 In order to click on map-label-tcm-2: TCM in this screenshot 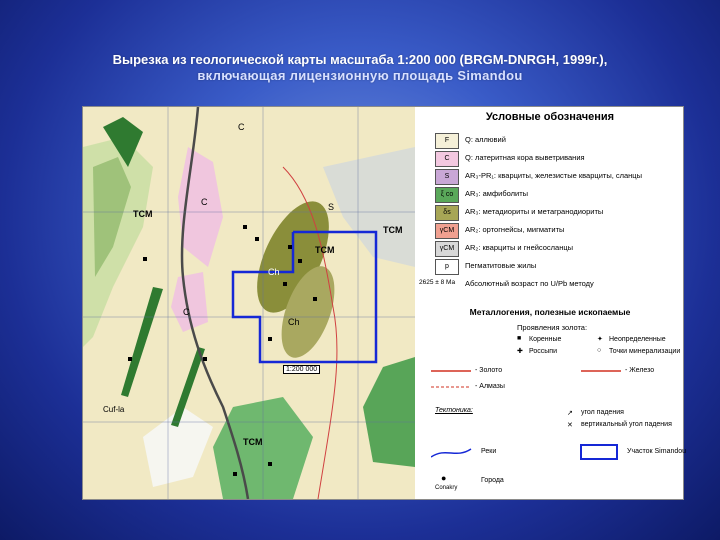, I will do `click(325, 250)`.